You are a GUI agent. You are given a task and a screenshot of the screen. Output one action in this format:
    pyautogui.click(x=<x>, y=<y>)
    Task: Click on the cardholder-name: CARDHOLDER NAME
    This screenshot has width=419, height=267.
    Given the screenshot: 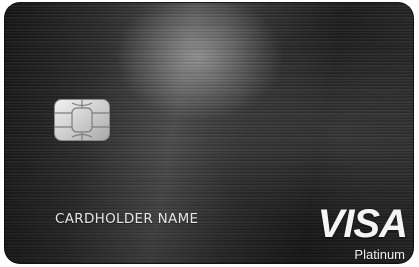 What is the action you would take?
    pyautogui.click(x=127, y=219)
    